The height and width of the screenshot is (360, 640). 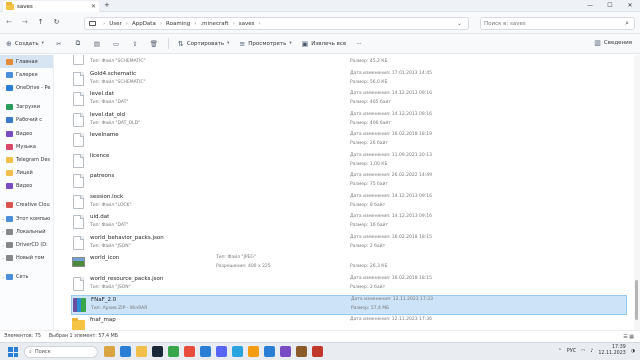 What do you see at coordinates (13, 352) in the screenshot?
I see `start-button` at bounding box center [13, 352].